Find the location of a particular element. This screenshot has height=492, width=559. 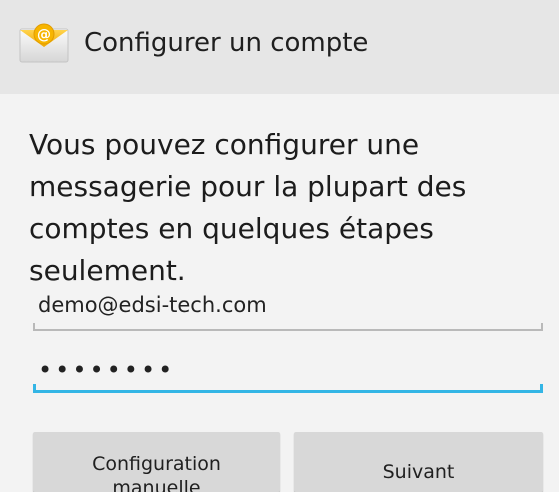

password-field is located at coordinates (288, 370).